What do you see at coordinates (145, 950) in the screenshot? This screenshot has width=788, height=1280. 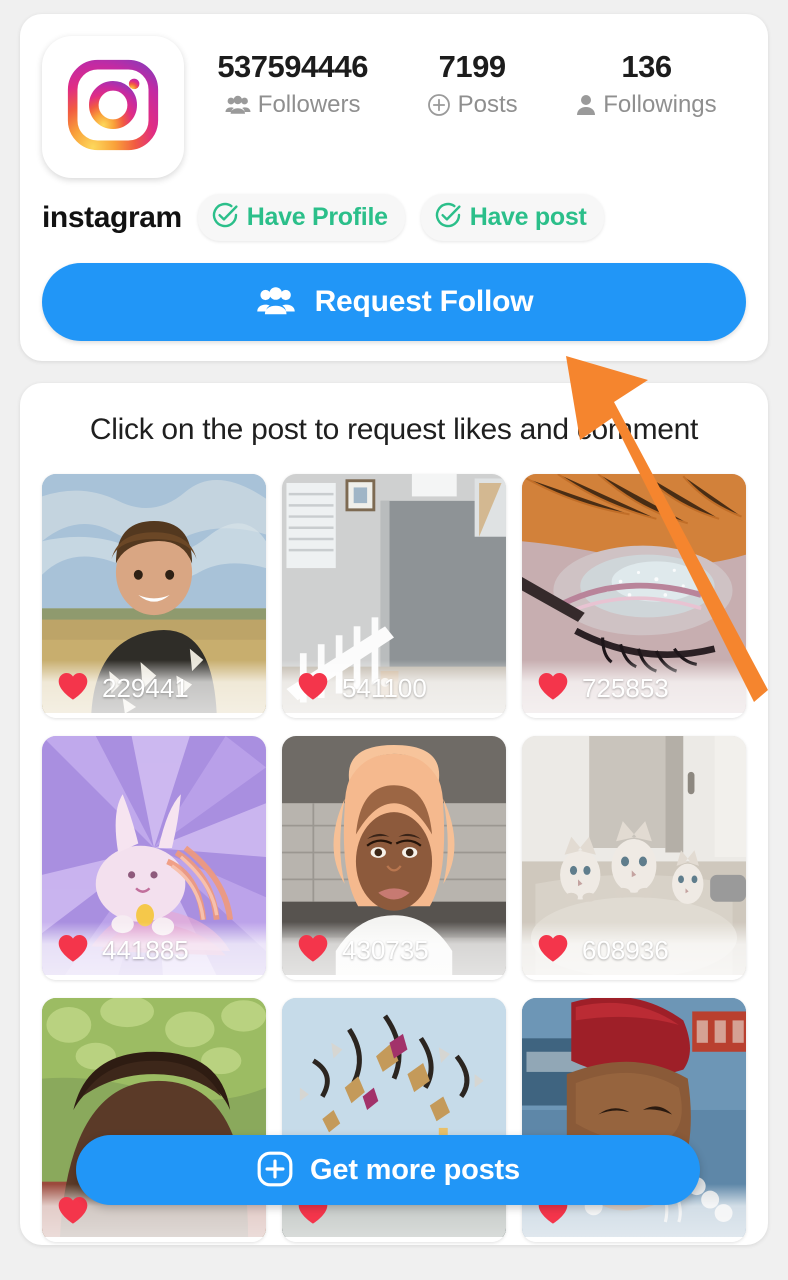 I see `like-count: 441885` at bounding box center [145, 950].